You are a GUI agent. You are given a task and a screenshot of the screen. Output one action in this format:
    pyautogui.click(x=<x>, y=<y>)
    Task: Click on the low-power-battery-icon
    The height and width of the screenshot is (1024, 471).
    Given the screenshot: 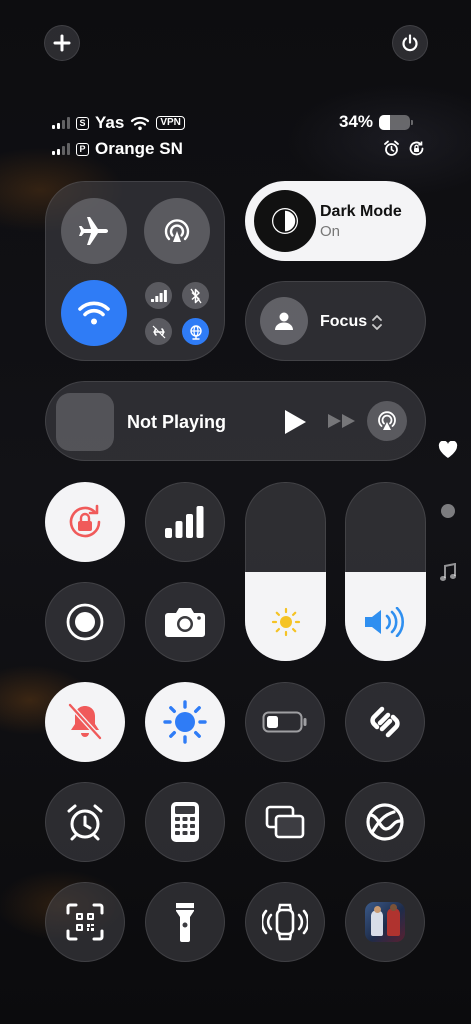 What is the action you would take?
    pyautogui.click(x=284, y=722)
    